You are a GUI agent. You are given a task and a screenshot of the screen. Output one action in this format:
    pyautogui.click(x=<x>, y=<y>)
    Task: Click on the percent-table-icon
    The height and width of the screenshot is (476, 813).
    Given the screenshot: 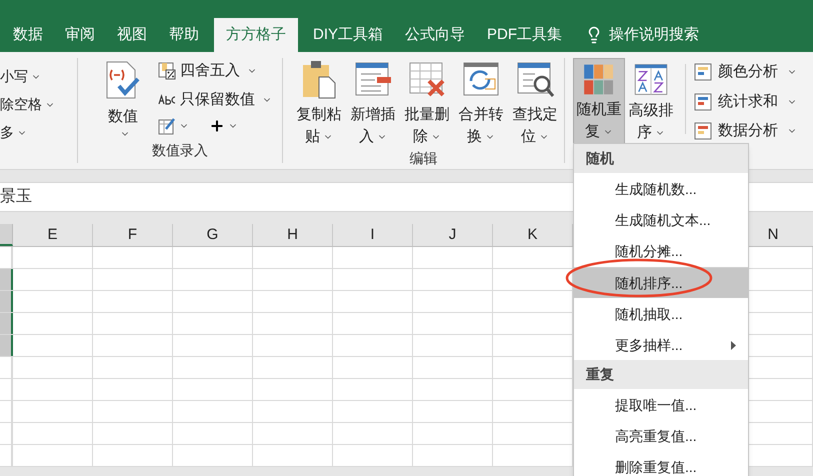 What is the action you would take?
    pyautogui.click(x=167, y=71)
    